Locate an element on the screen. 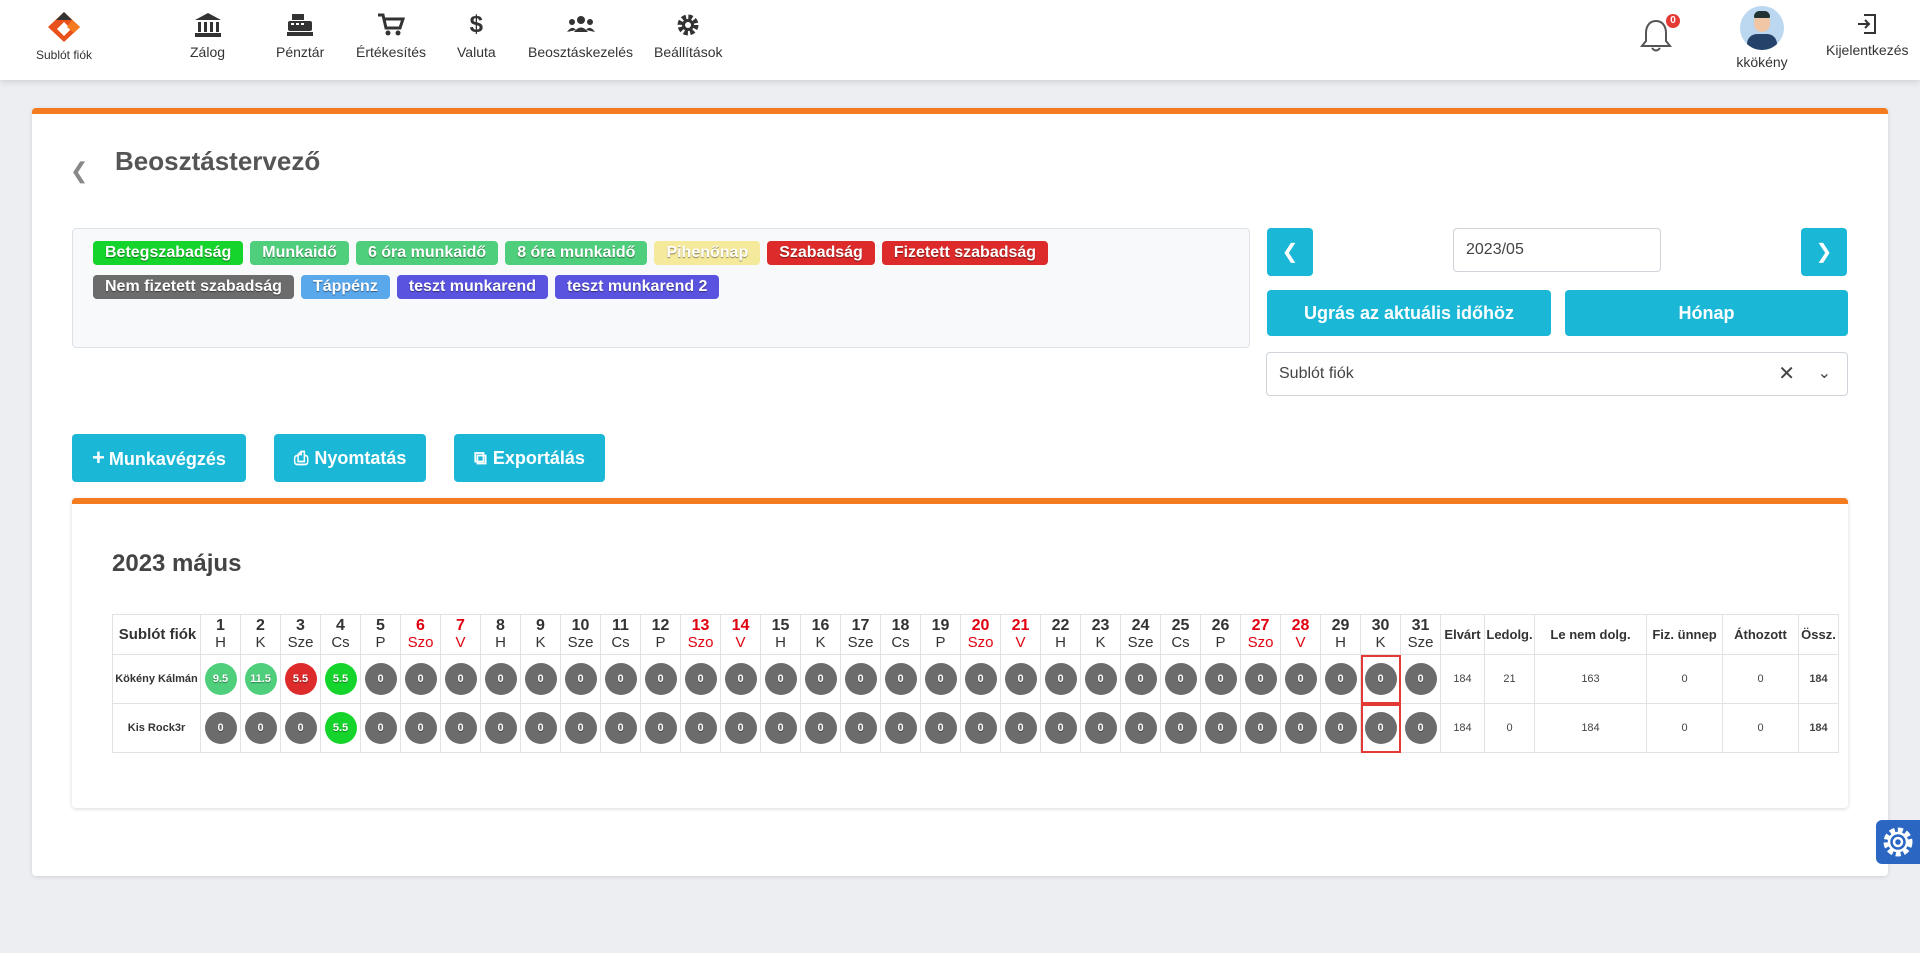  export-button: ⧉ Exportálás is located at coordinates (529, 458).